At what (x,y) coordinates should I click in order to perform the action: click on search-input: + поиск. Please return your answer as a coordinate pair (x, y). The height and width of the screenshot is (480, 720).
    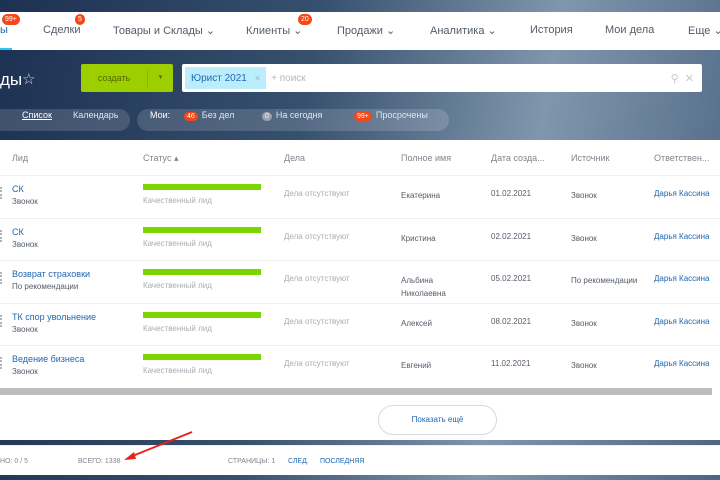
    Looking at the image, I should click on (288, 78).